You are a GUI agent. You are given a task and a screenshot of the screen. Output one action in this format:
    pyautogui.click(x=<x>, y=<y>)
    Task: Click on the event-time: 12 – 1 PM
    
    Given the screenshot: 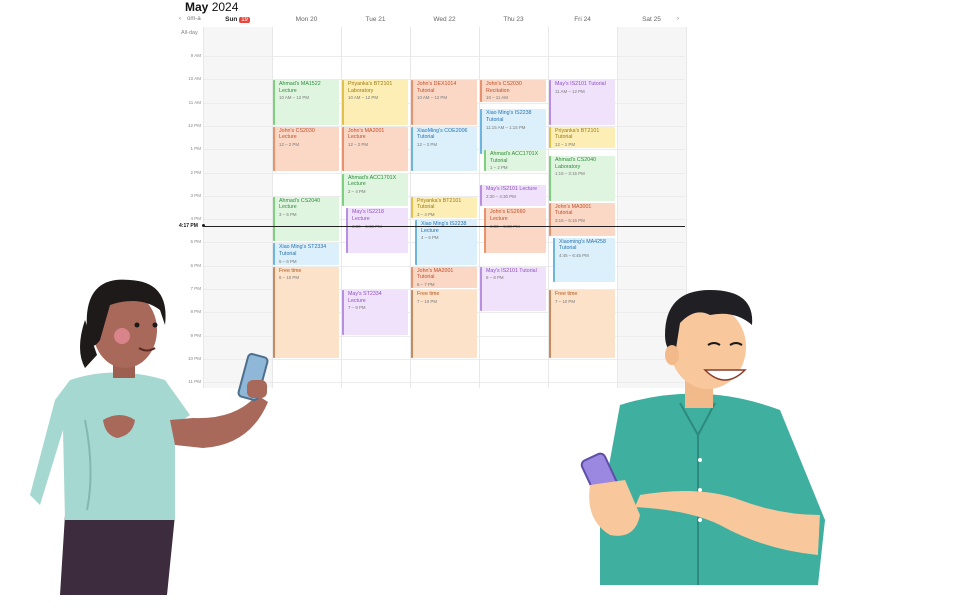 What is the action you would take?
    pyautogui.click(x=565, y=145)
    